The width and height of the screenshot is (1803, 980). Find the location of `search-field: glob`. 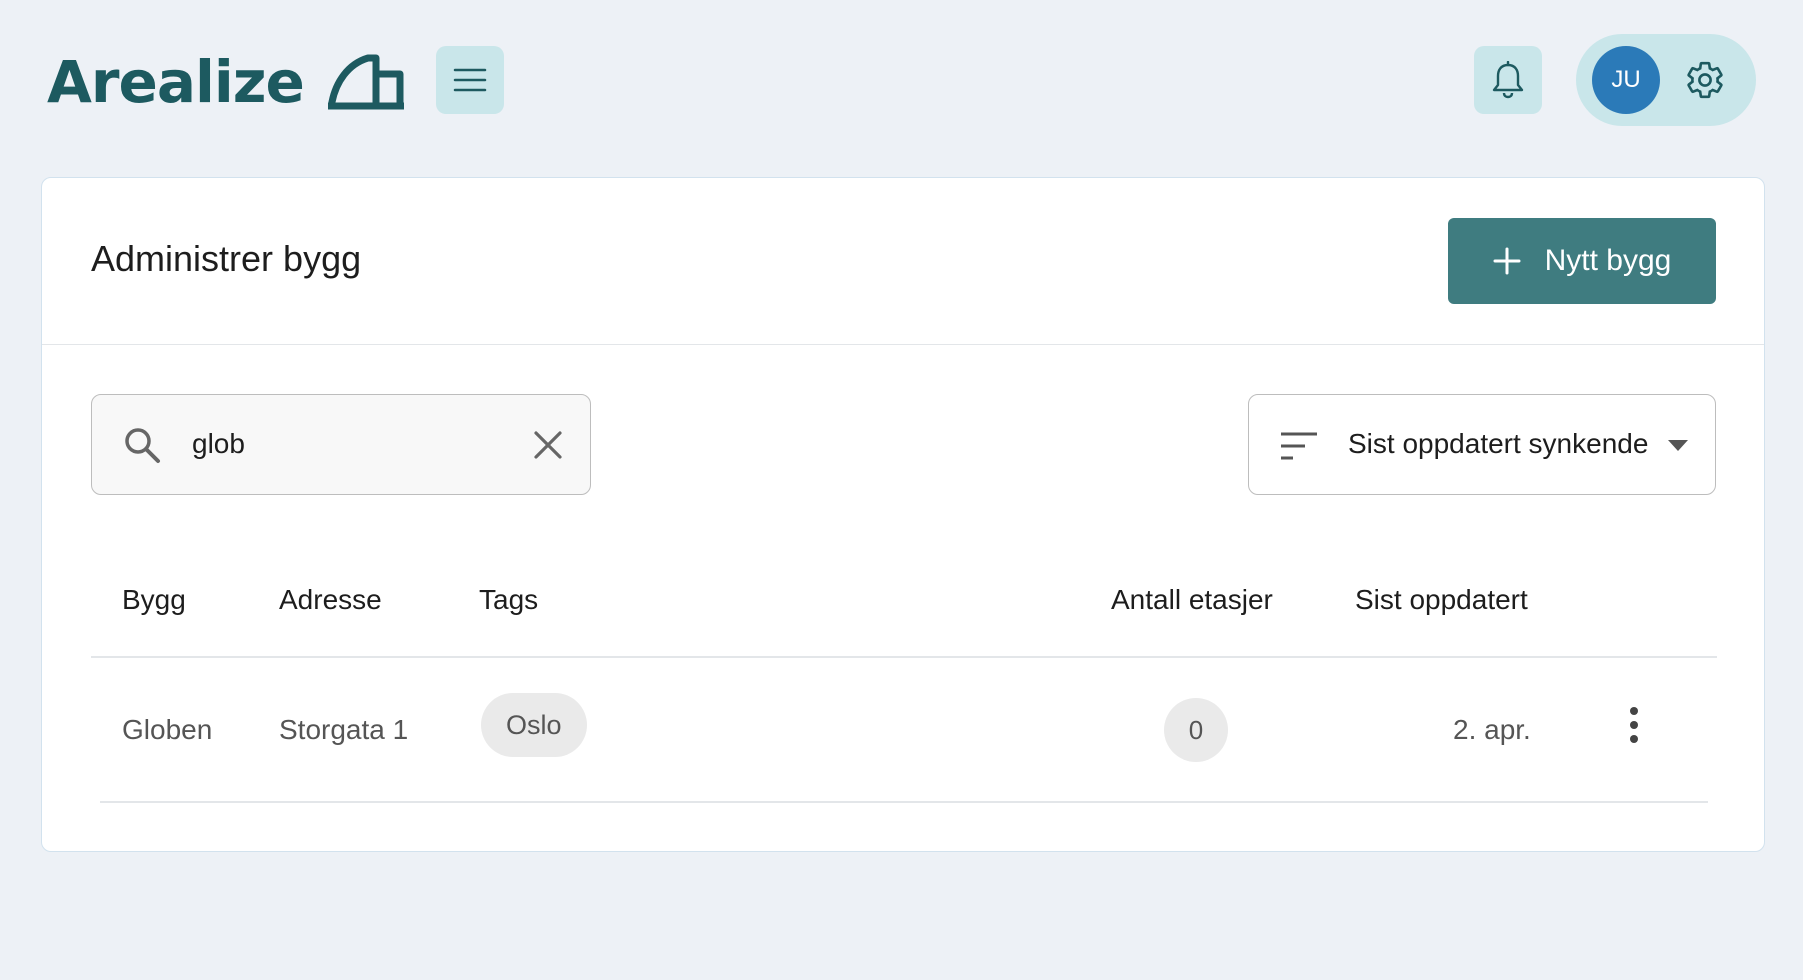

search-field: glob is located at coordinates (341, 444).